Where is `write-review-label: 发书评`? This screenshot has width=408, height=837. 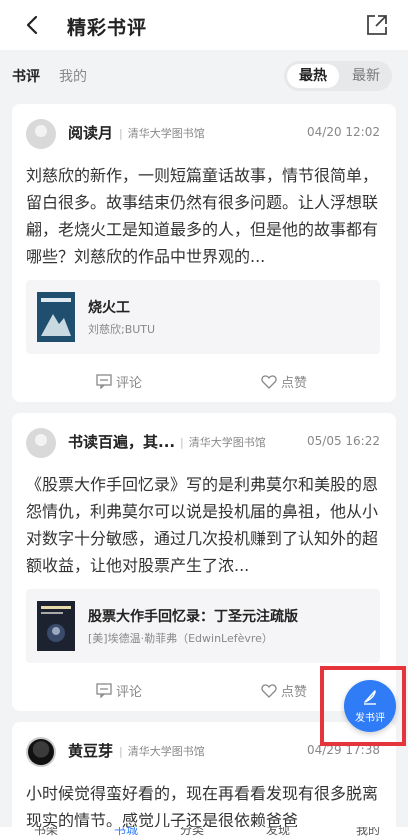
write-review-label: 发书评 is located at coordinates (370, 718).